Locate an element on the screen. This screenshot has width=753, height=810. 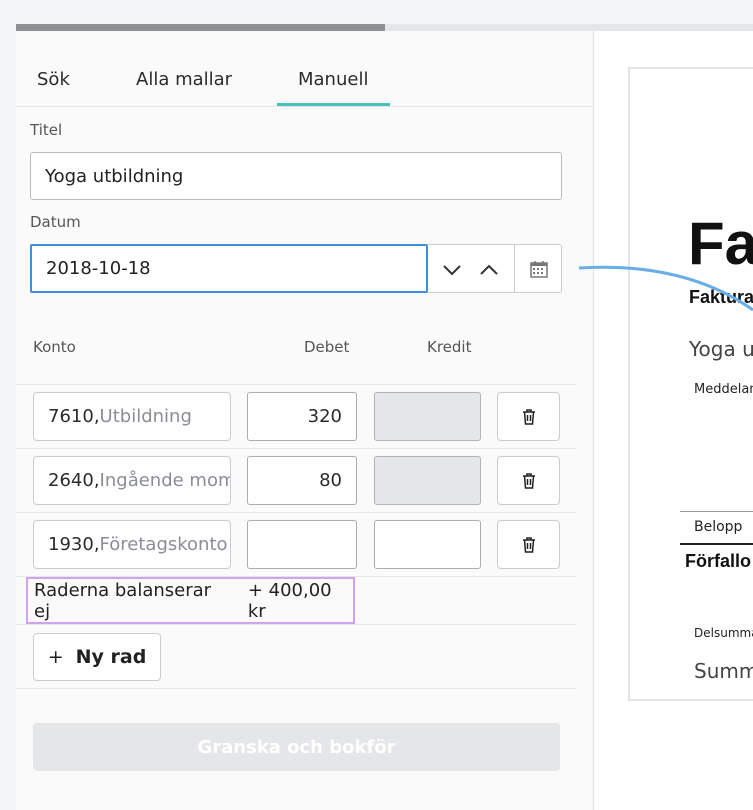
add-row-button: + Ny rad is located at coordinates (97, 657).